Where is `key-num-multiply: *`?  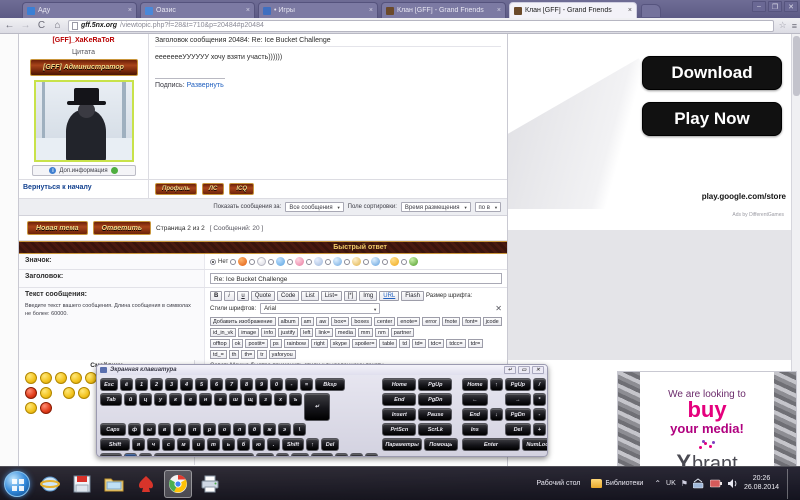 key-num-multiply: * is located at coordinates (539, 399).